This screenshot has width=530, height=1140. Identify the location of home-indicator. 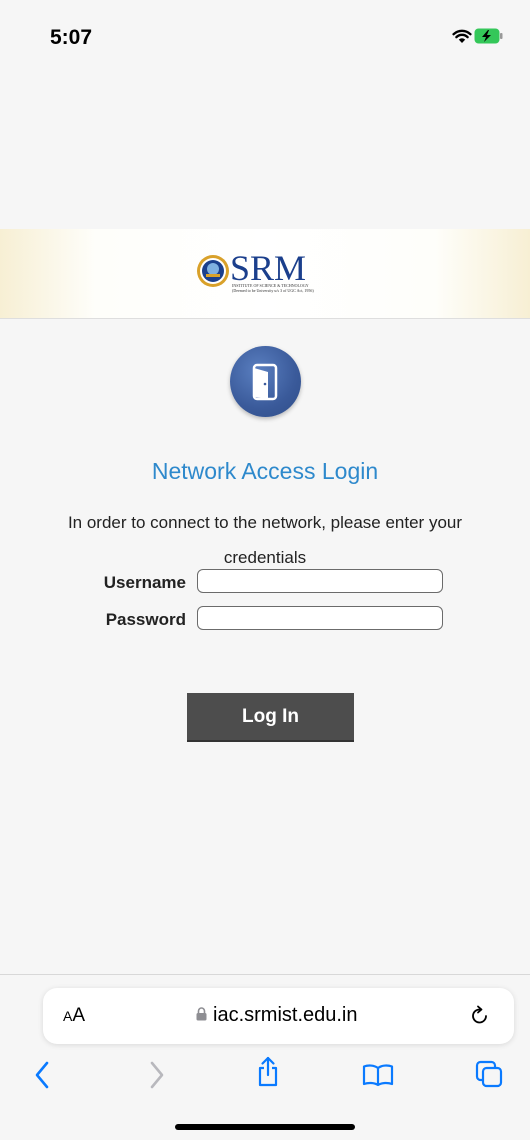
(265, 1127).